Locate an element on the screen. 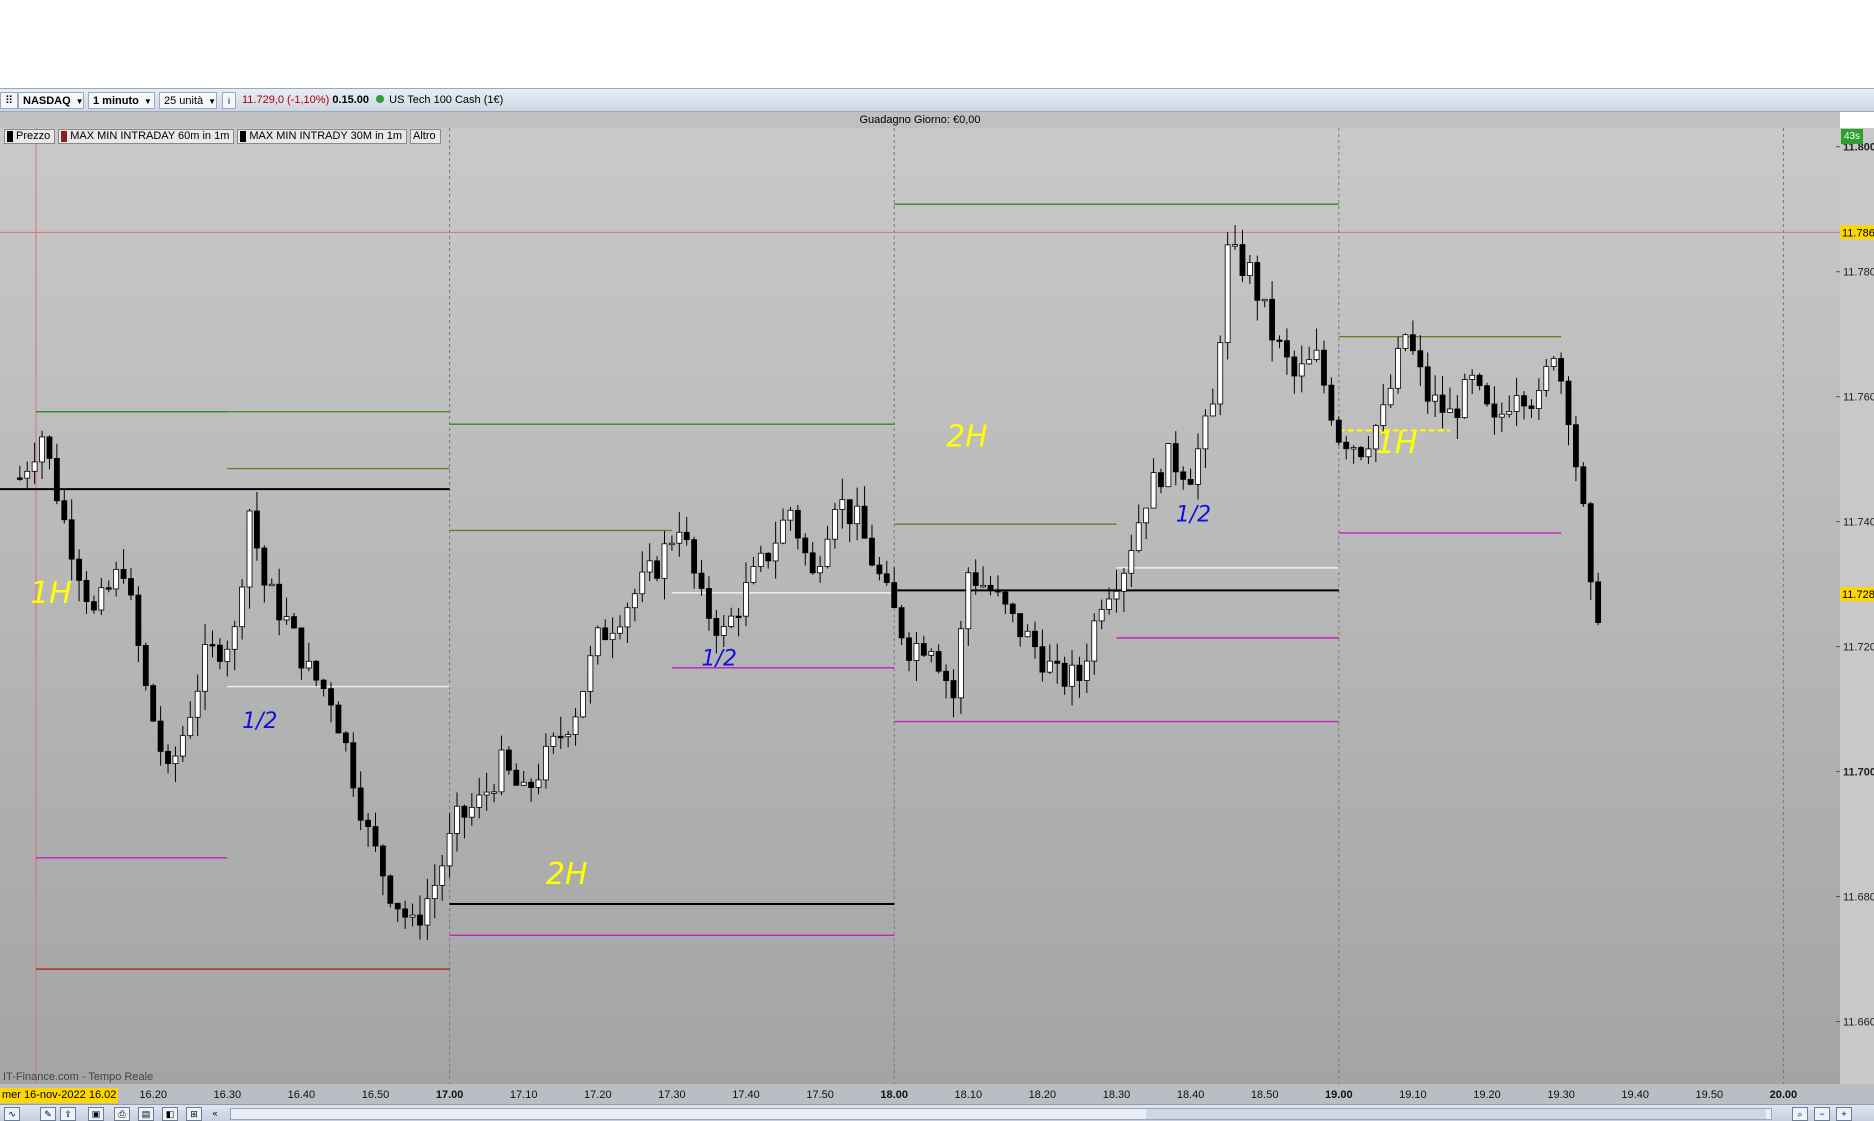 This screenshot has width=1874, height=1121. handwritten-annotation: 1/2 is located at coordinates (719, 658).